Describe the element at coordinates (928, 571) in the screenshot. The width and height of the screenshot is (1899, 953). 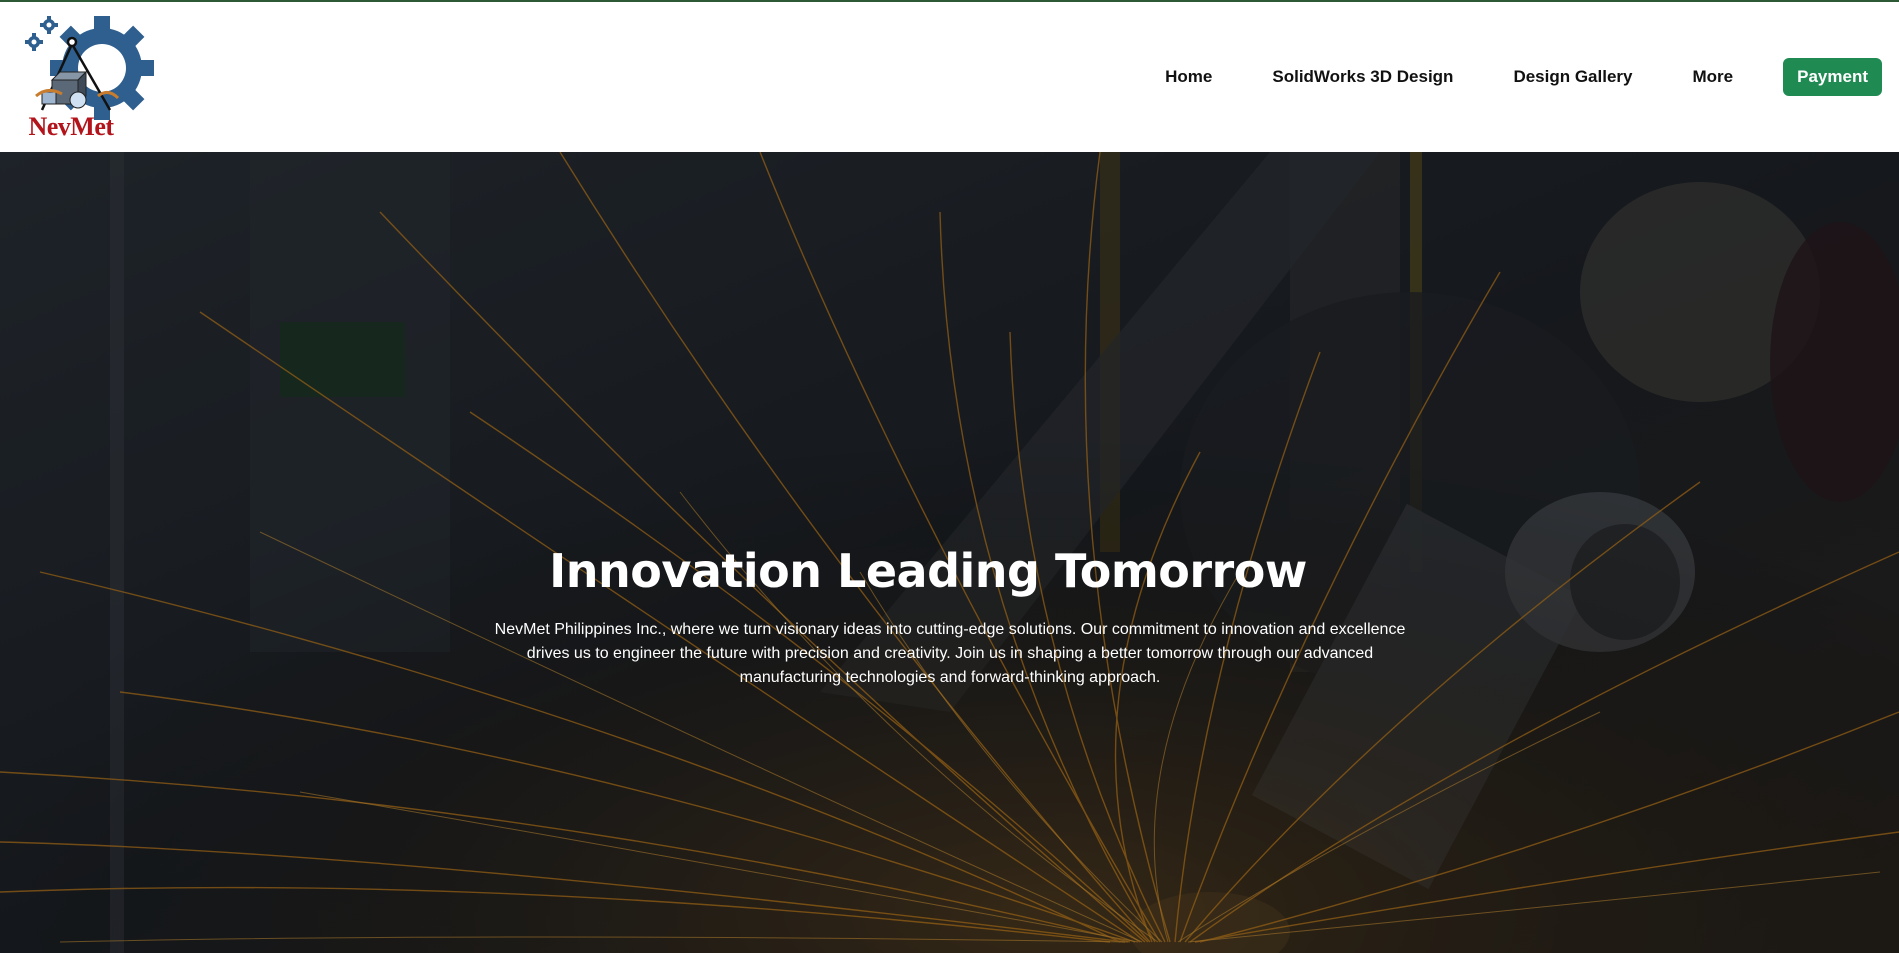
I see `hero-title: Innovation Leading Tomorrow` at that location.